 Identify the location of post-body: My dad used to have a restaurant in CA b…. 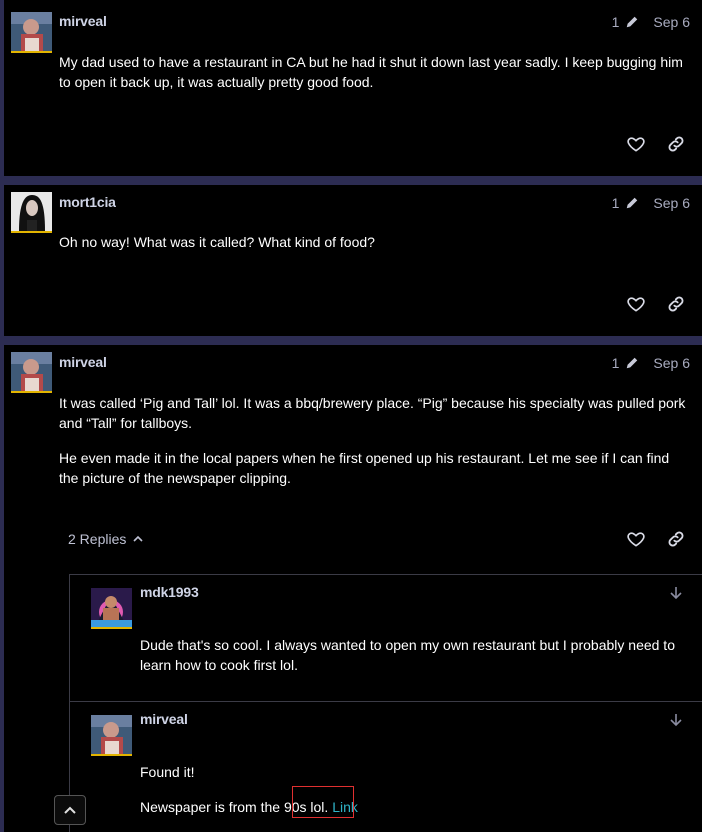
(373, 79).